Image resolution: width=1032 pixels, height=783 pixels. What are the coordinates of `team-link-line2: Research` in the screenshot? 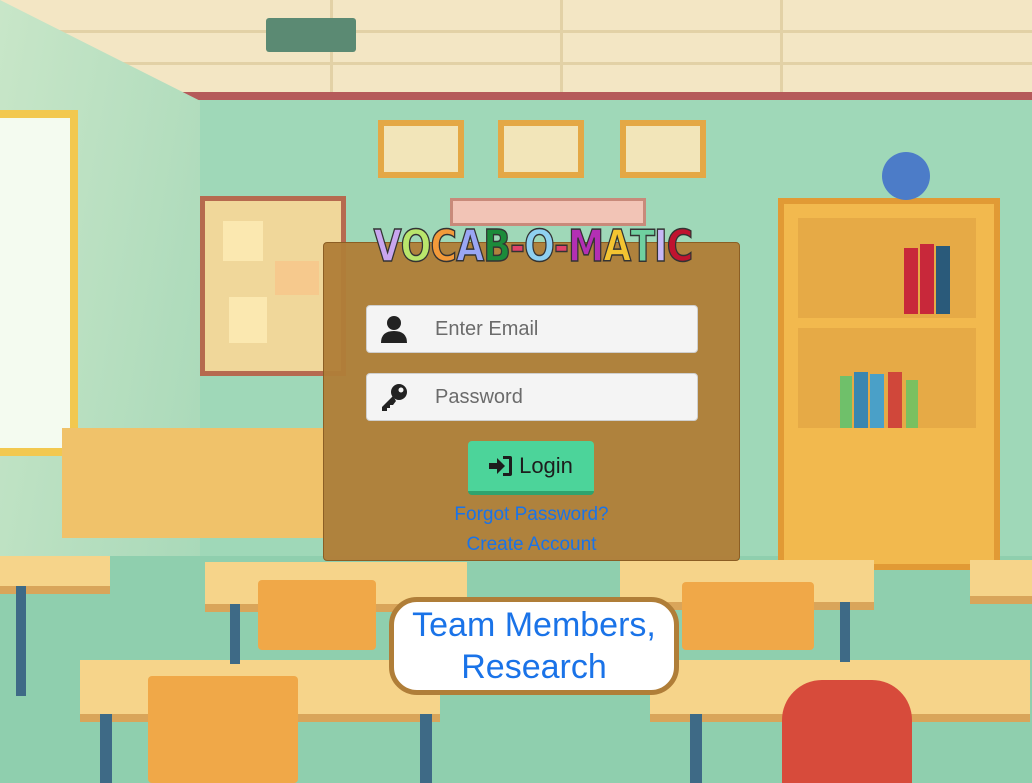 It's located at (534, 667).